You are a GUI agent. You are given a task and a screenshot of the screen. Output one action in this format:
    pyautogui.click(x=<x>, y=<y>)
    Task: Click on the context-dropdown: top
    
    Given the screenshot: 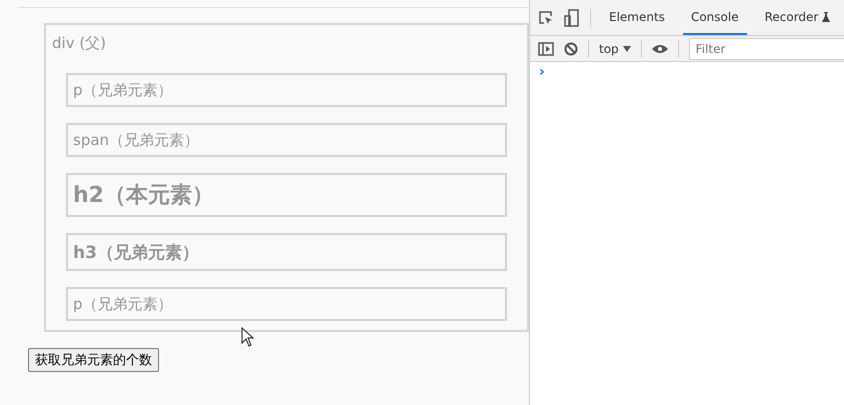 What is the action you would take?
    pyautogui.click(x=615, y=49)
    